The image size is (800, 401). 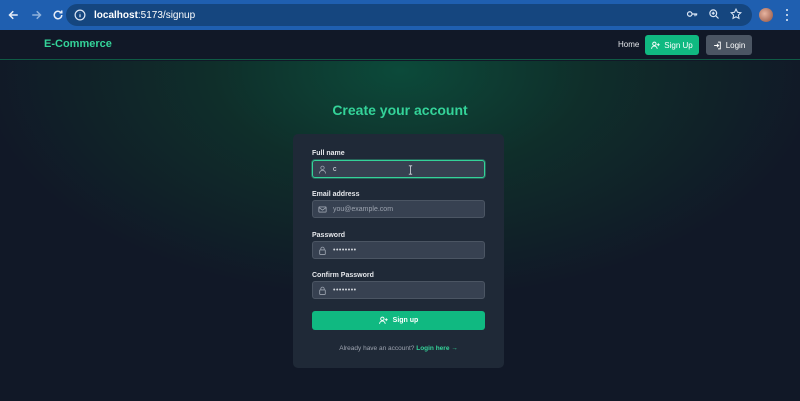 I want to click on password-value: ••••••••, so click(x=345, y=250).